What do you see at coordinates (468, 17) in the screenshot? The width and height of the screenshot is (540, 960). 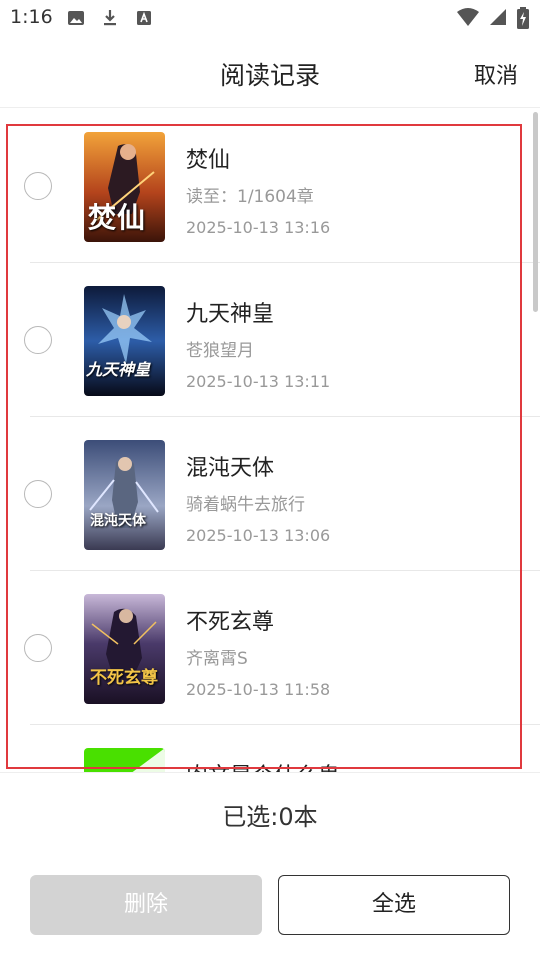 I see `wifi-icon` at bounding box center [468, 17].